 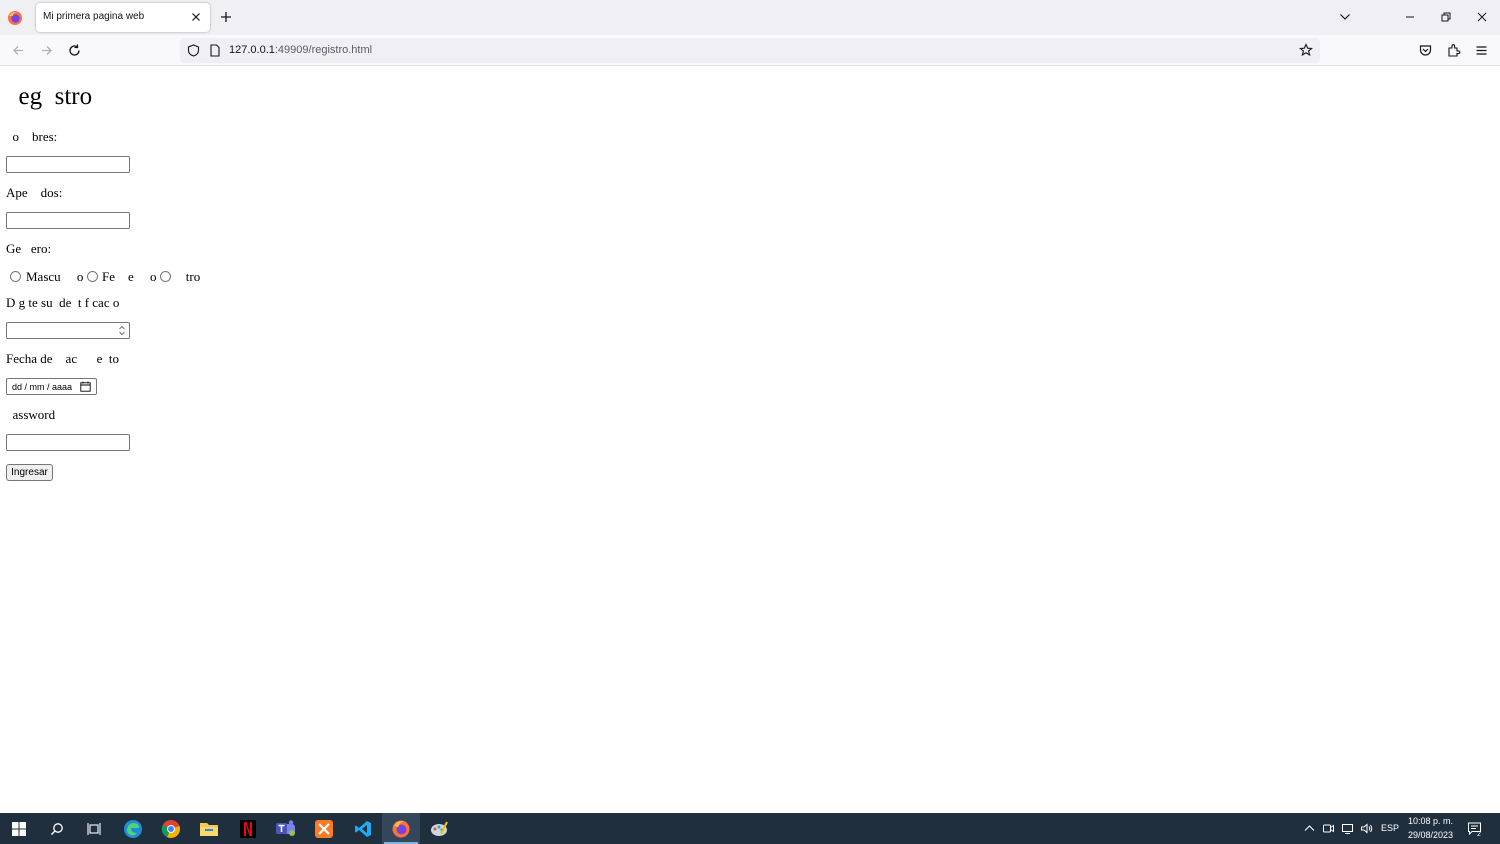 What do you see at coordinates (34, 192) in the screenshot?
I see `apellidos-label: Ape dos:` at bounding box center [34, 192].